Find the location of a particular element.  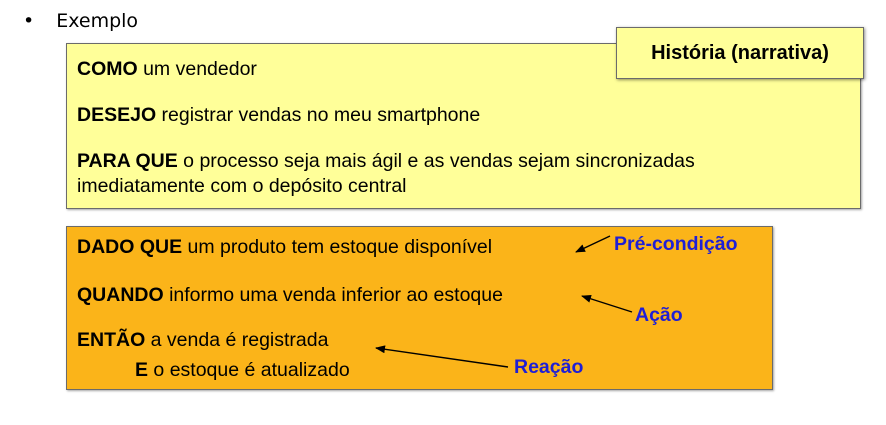

reaction-arrow is located at coordinates (442, 356).